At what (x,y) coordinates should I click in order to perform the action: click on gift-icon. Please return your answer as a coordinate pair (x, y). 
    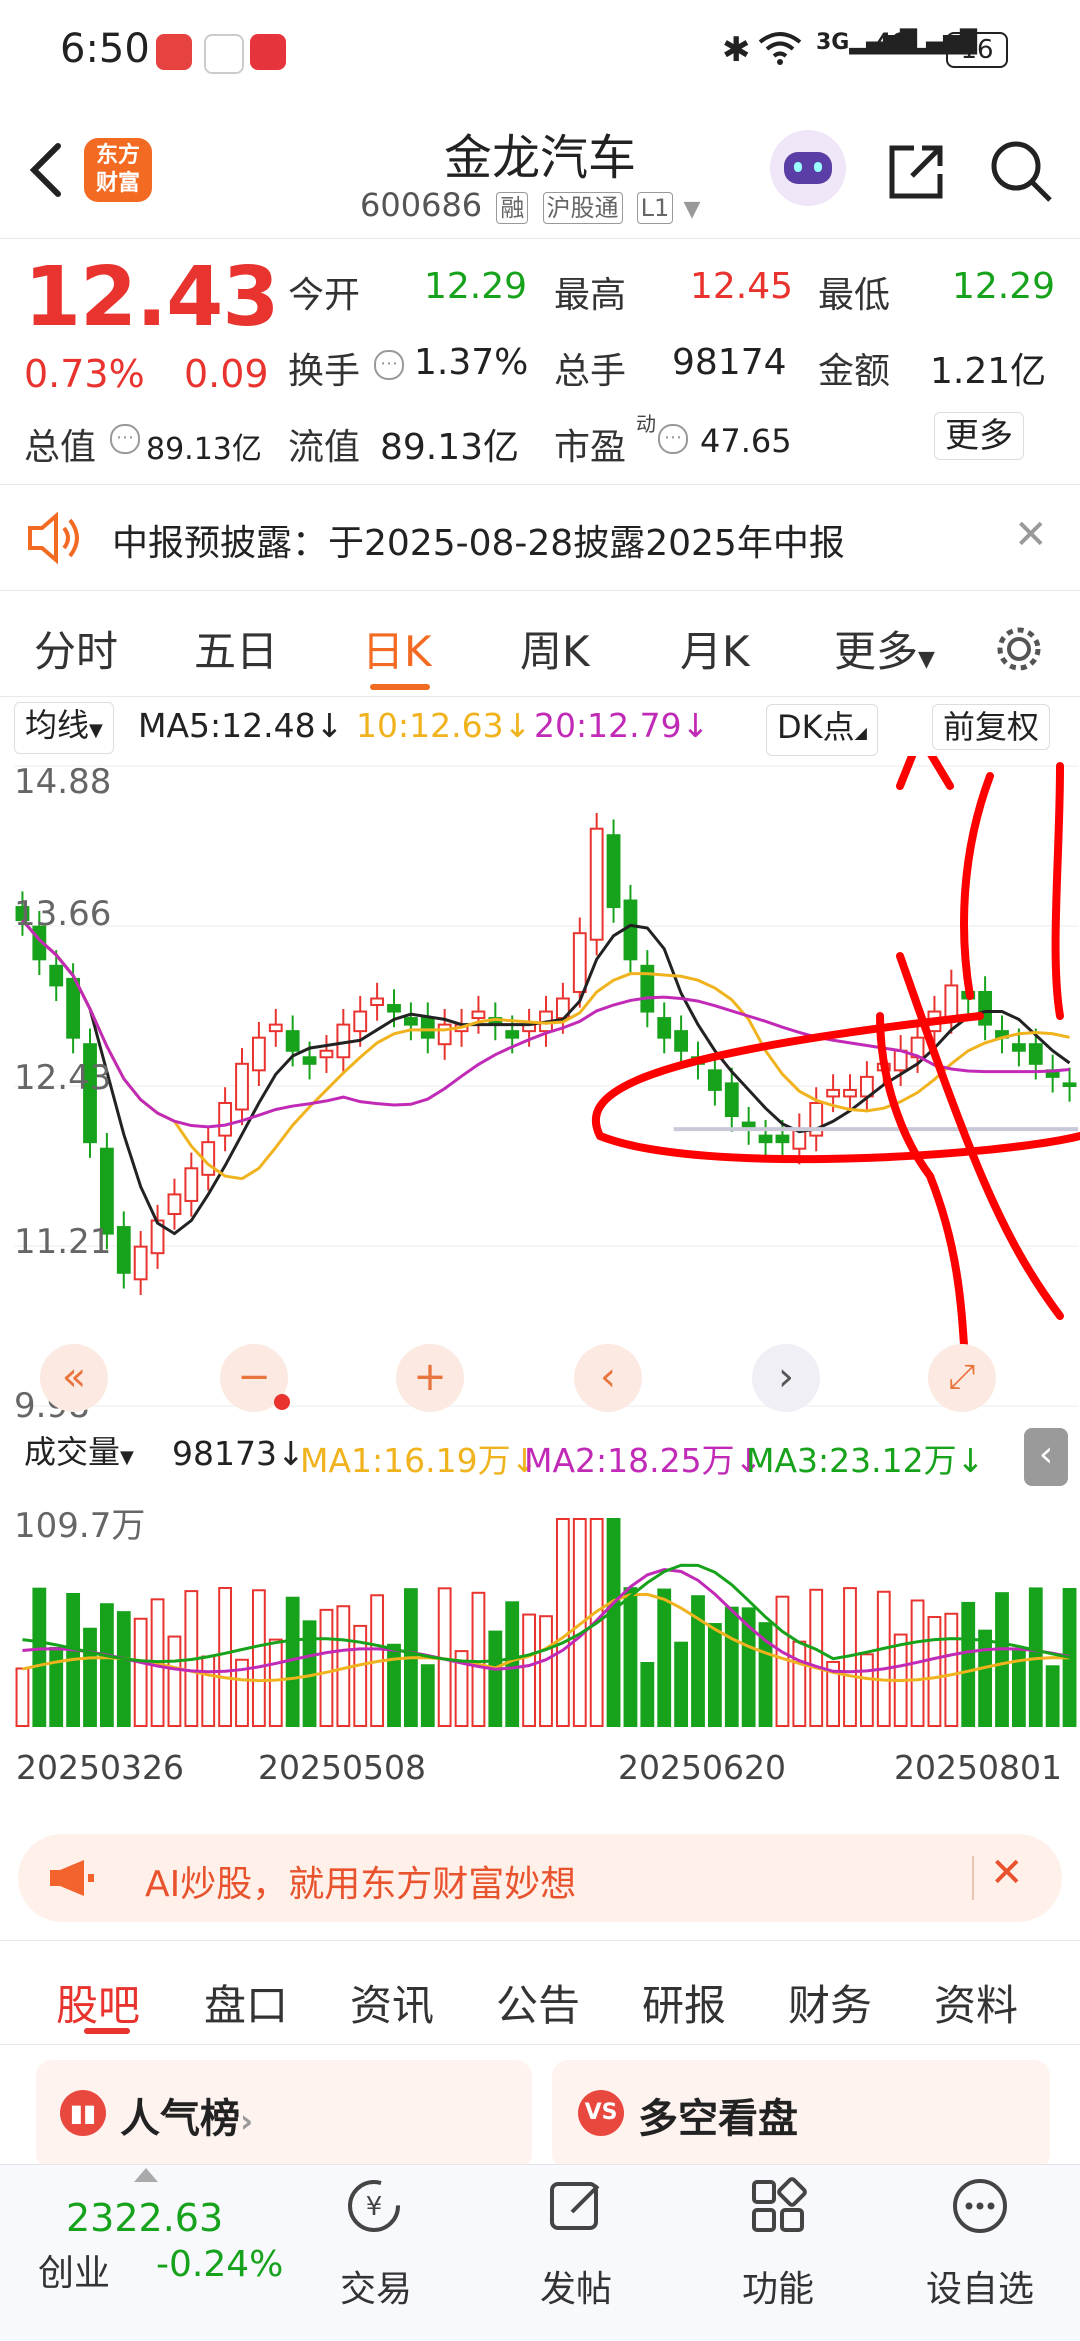
    Looking at the image, I should click on (268, 52).